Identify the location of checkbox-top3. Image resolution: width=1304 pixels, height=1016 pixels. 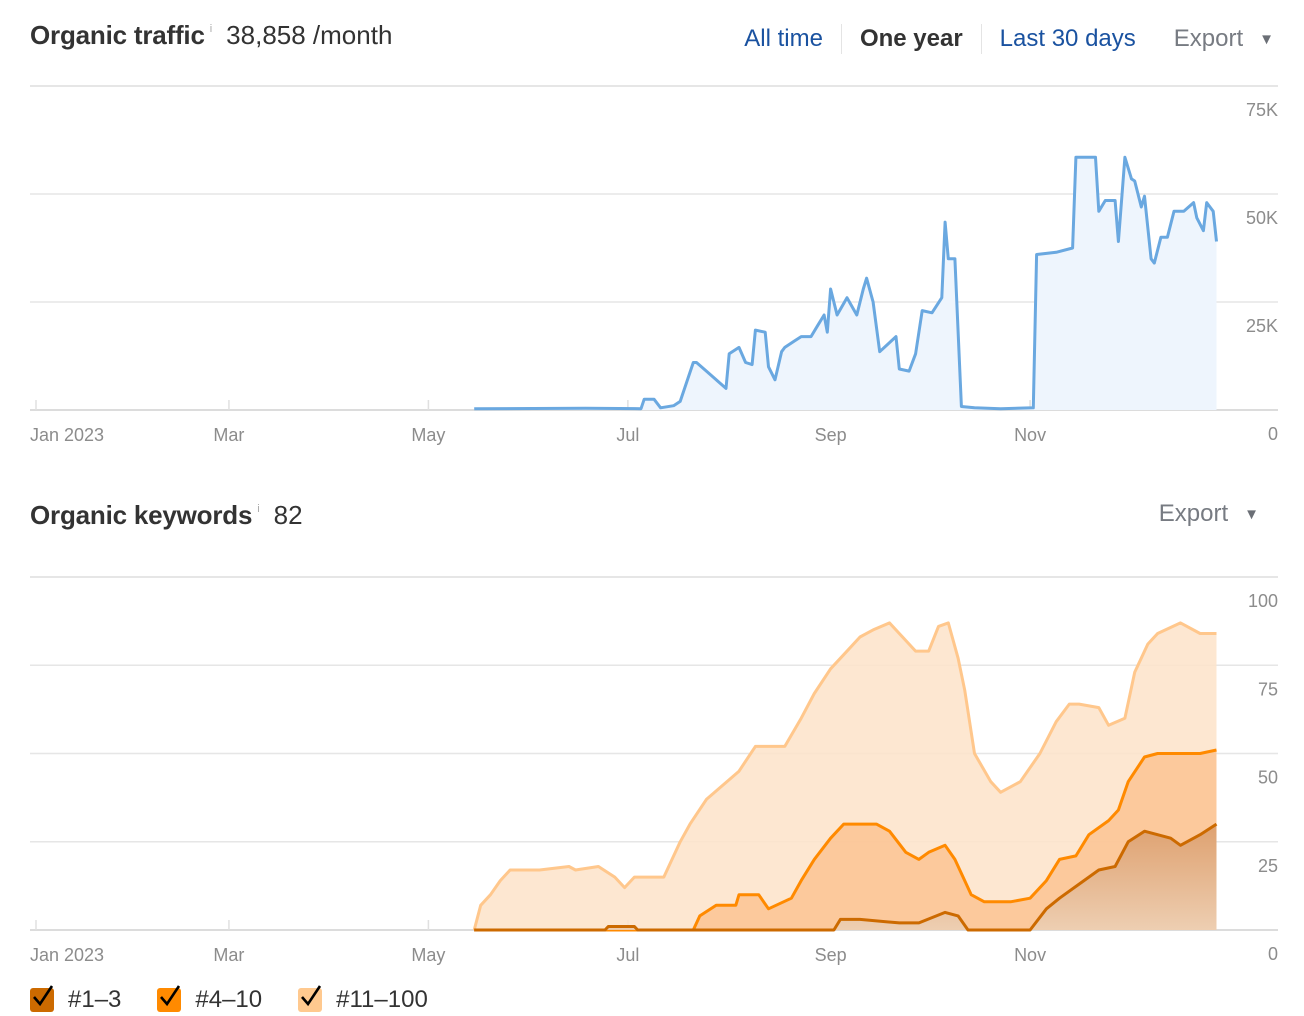
(42, 998).